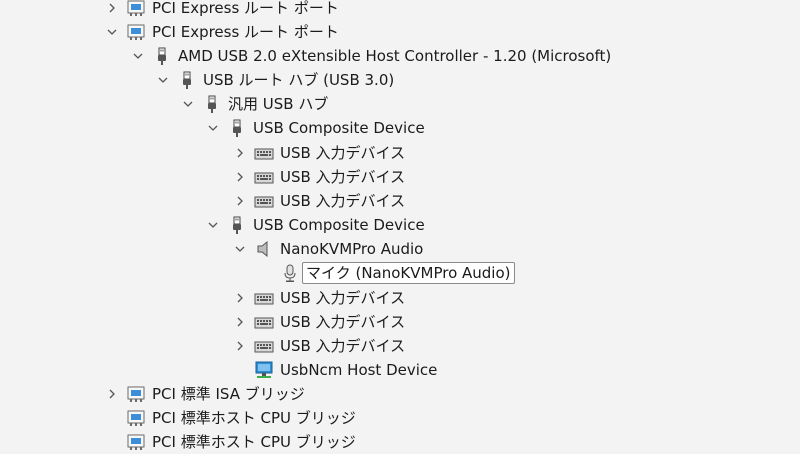  I want to click on tree-item-nanokvmpro-audio: NanoKVMPro Audio, so click(327, 249).